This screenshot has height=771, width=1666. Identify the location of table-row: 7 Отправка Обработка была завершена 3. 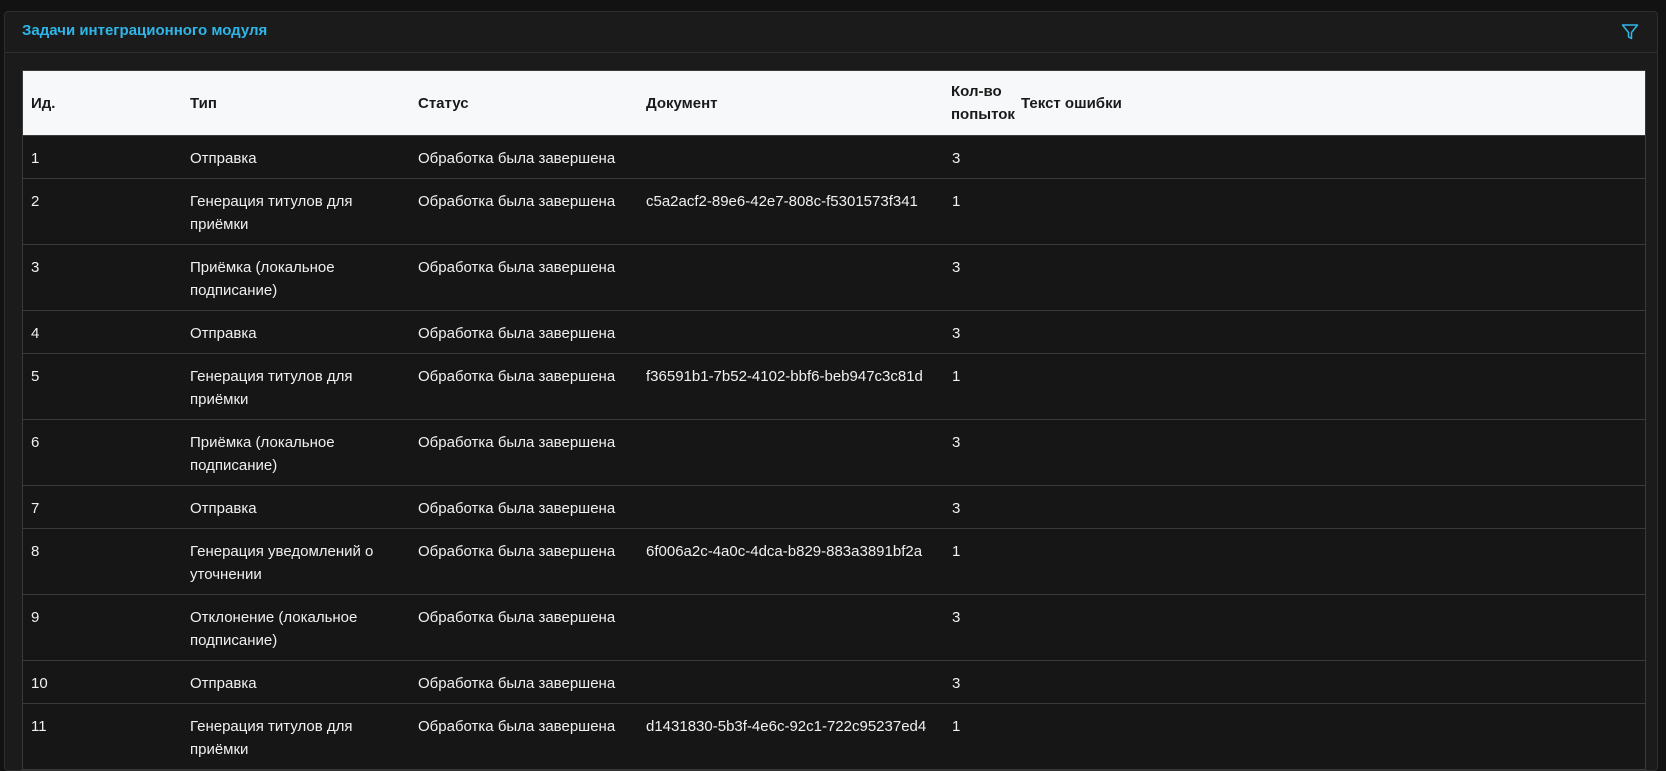
(834, 507).